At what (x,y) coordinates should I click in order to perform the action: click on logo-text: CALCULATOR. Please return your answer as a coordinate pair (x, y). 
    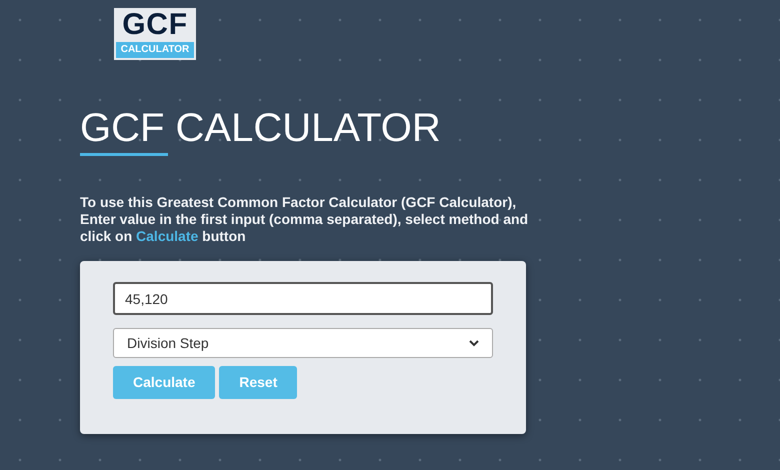
    Looking at the image, I should click on (155, 50).